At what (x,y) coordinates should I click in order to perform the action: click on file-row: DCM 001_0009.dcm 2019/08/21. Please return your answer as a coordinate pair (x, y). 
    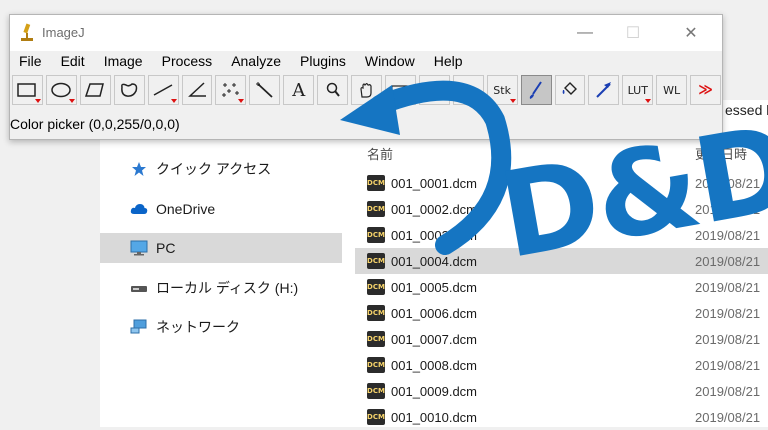
    Looking at the image, I should click on (561, 391).